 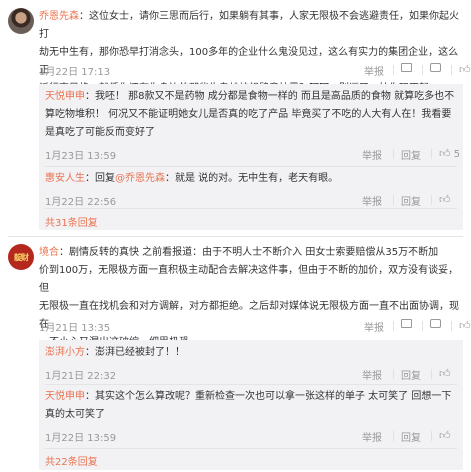 What do you see at coordinates (21, 257) in the screenshot?
I see `avatar: 靛财` at bounding box center [21, 257].